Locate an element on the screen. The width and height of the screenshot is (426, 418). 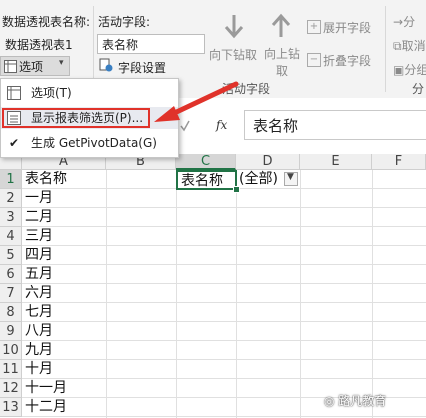
row-header: 5 is located at coordinates (11, 255).